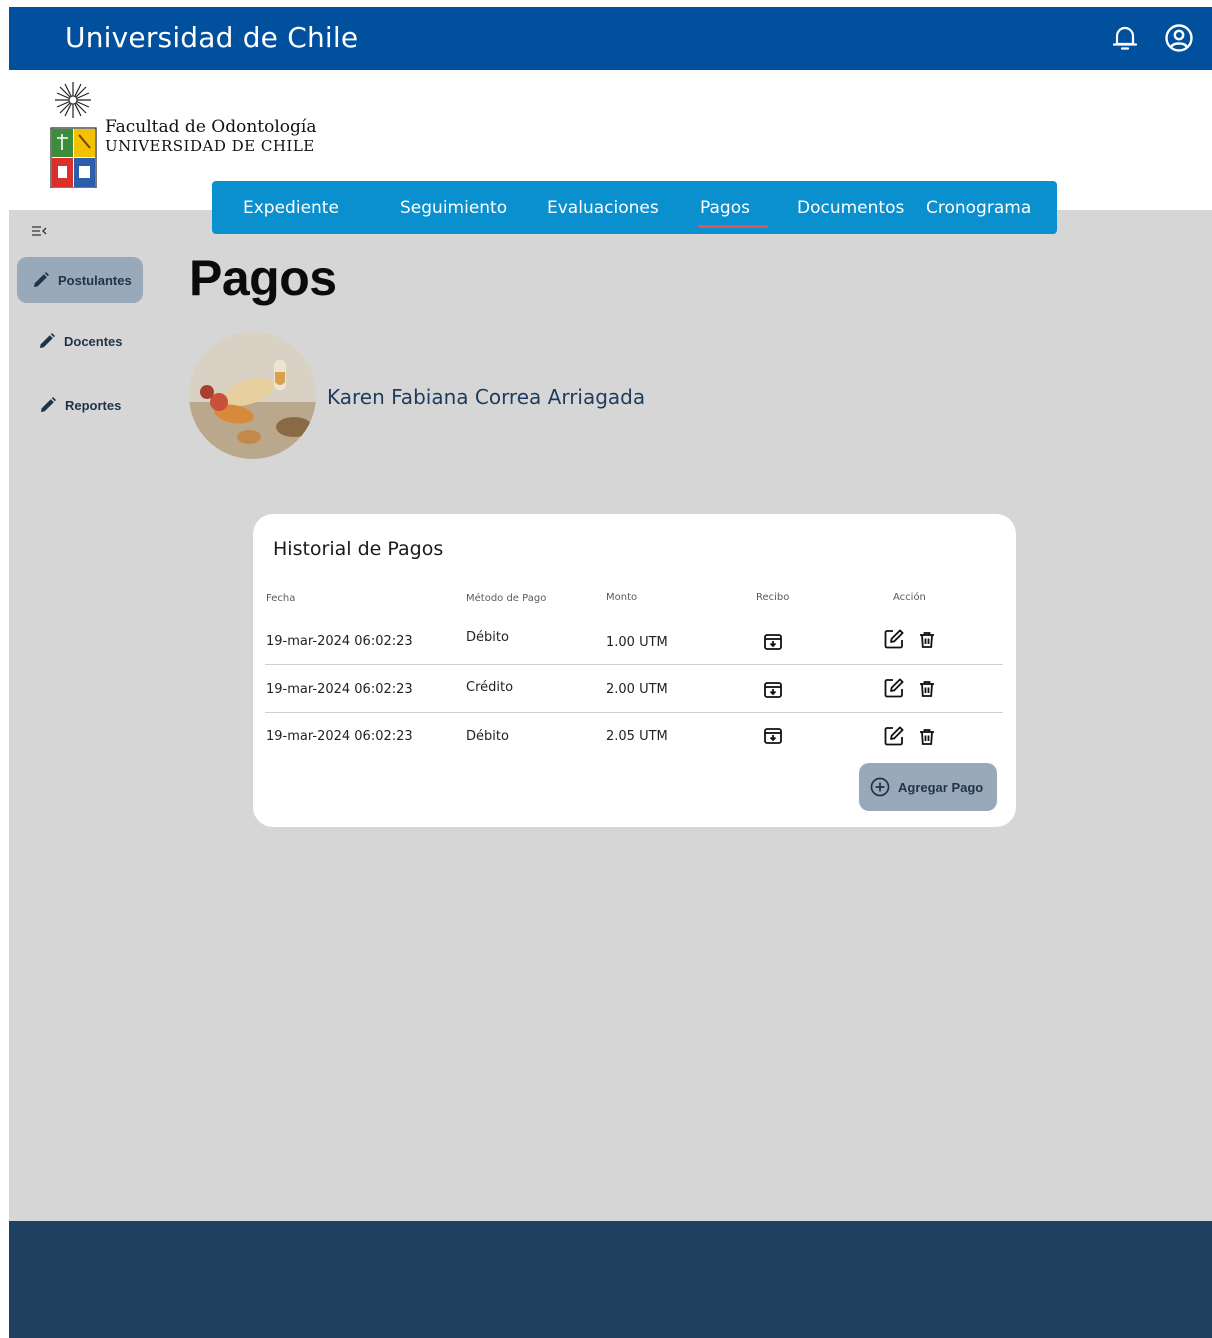 The height and width of the screenshot is (1338, 1212). What do you see at coordinates (610, 1279) in the screenshot?
I see `footer` at bounding box center [610, 1279].